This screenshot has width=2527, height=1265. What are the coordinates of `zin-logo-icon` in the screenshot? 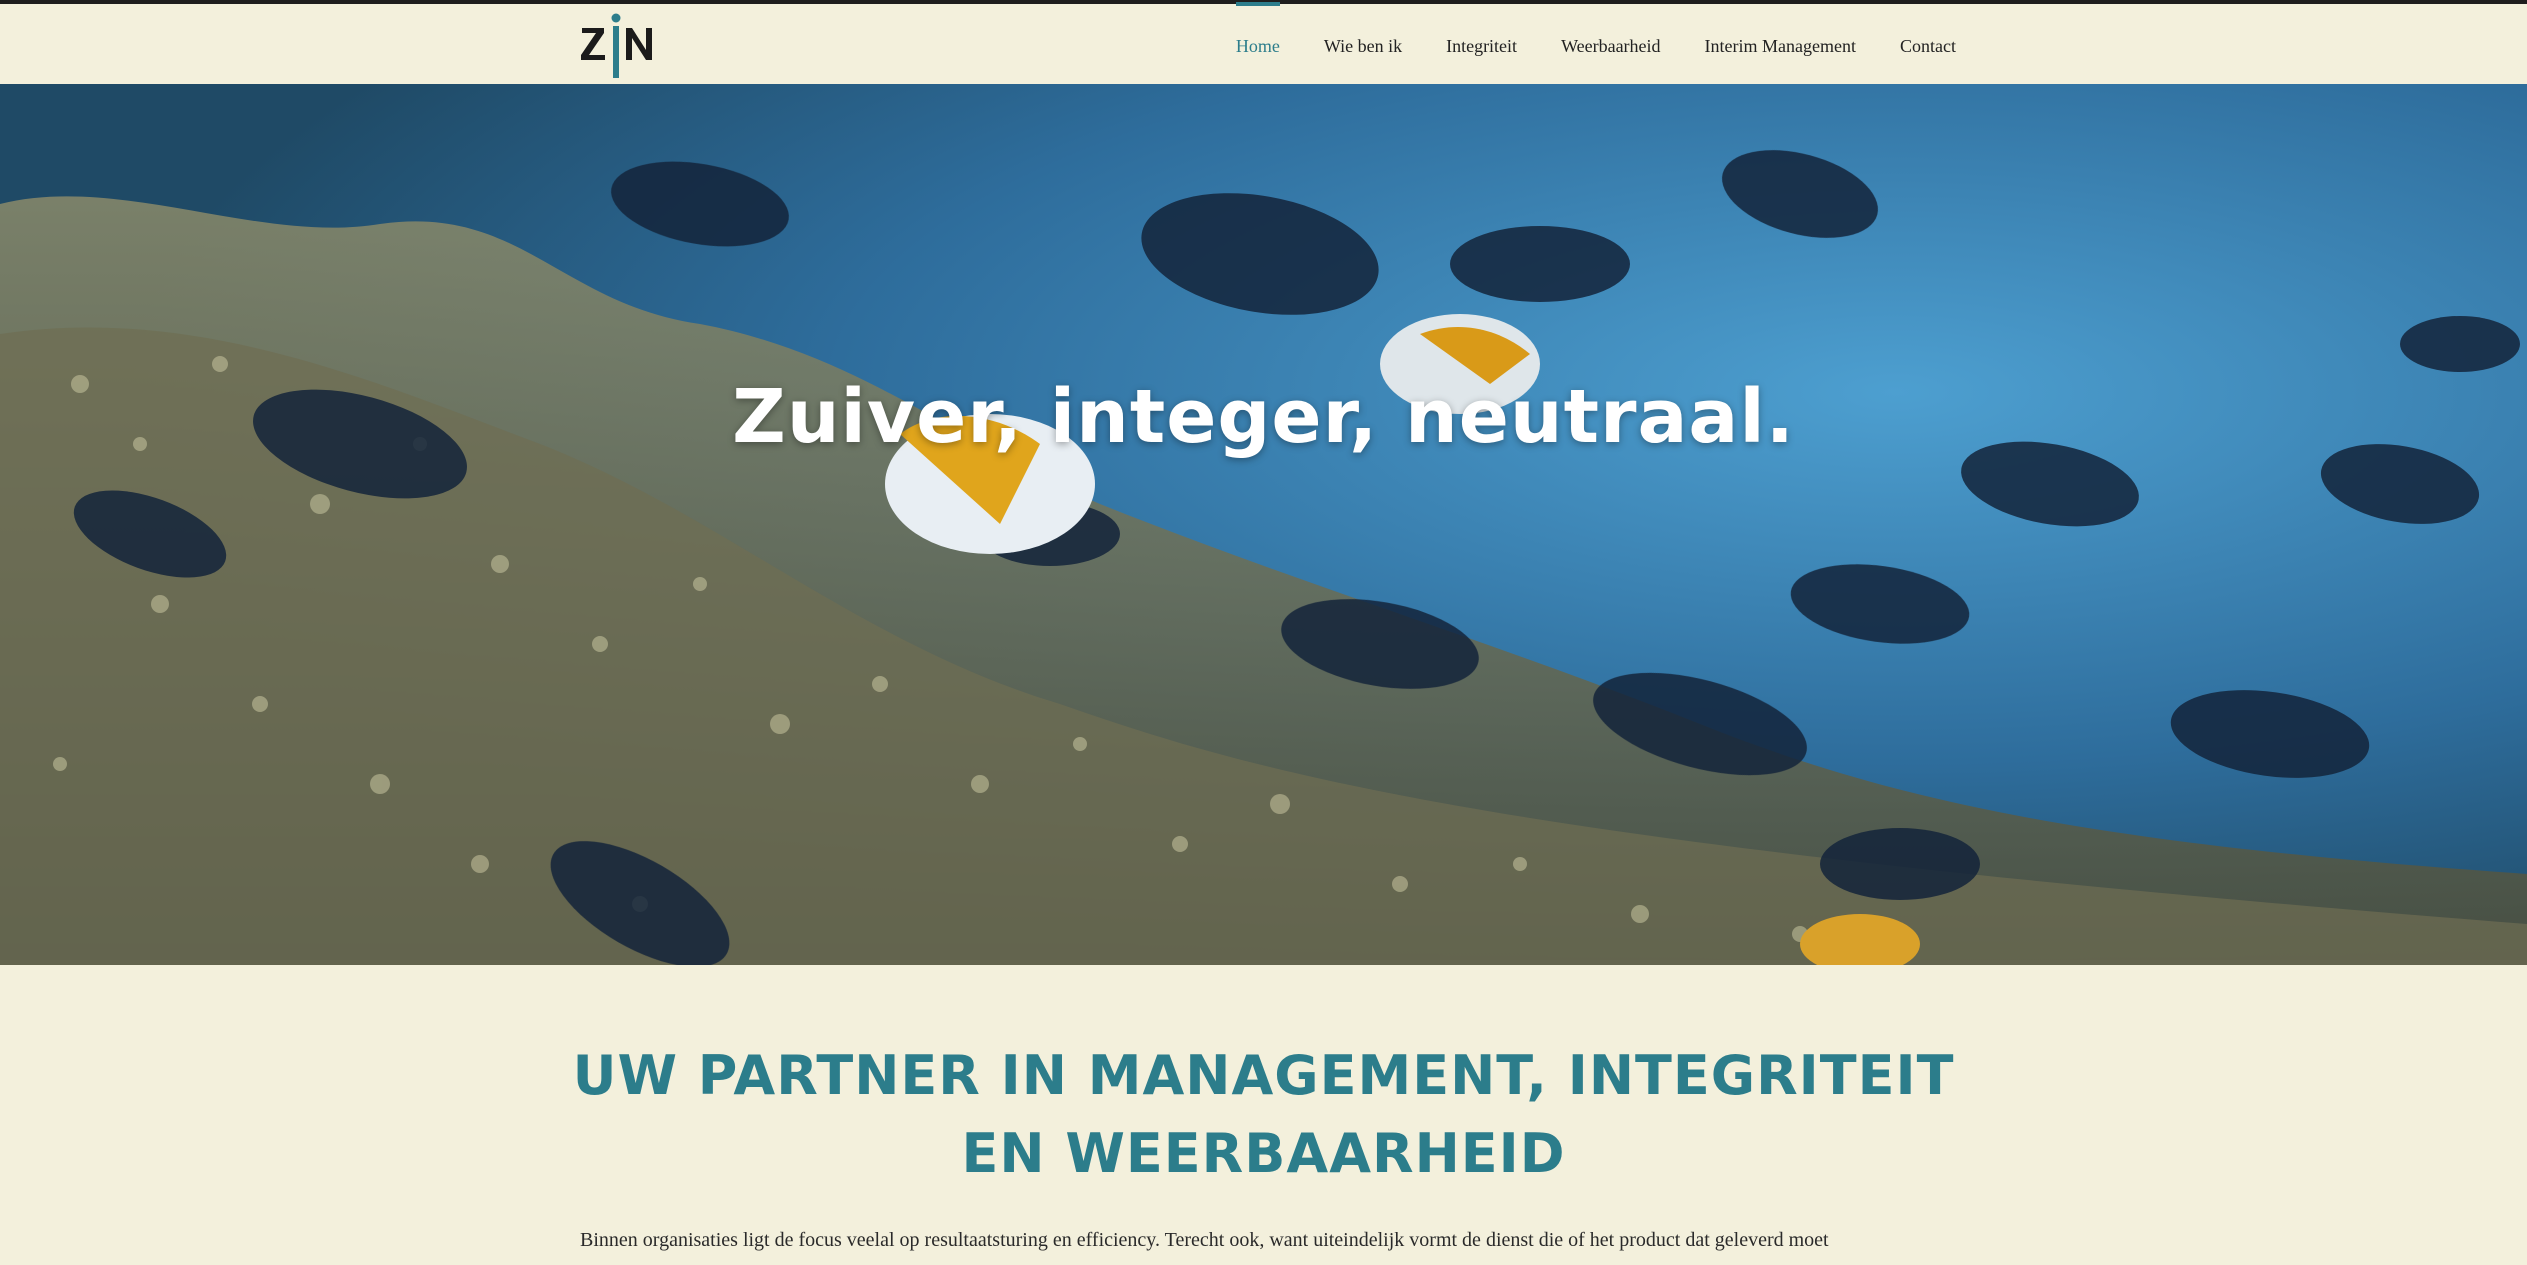 It's located at (616, 45).